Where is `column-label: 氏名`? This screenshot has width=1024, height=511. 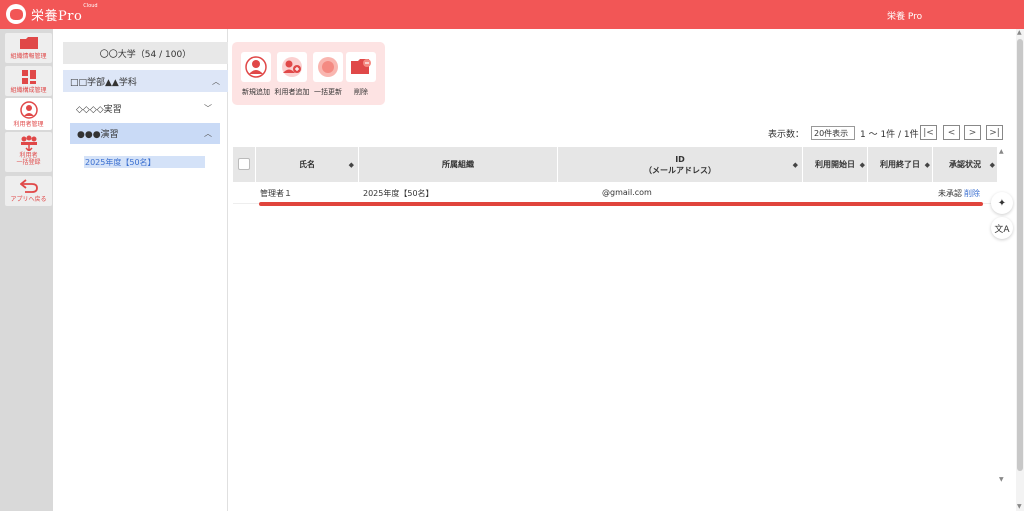
column-label: 氏名 is located at coordinates (307, 164).